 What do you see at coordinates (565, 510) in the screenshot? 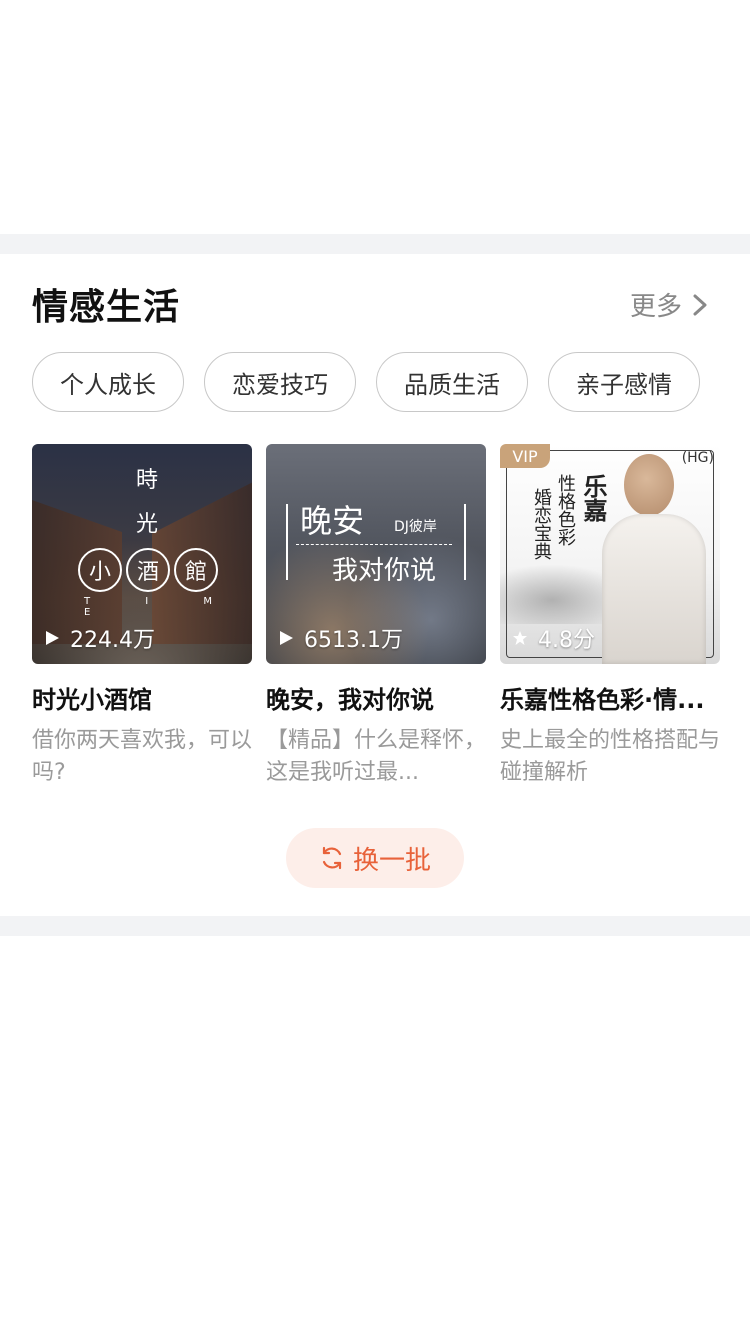
I see `cover-text: 性格色彩` at bounding box center [565, 510].